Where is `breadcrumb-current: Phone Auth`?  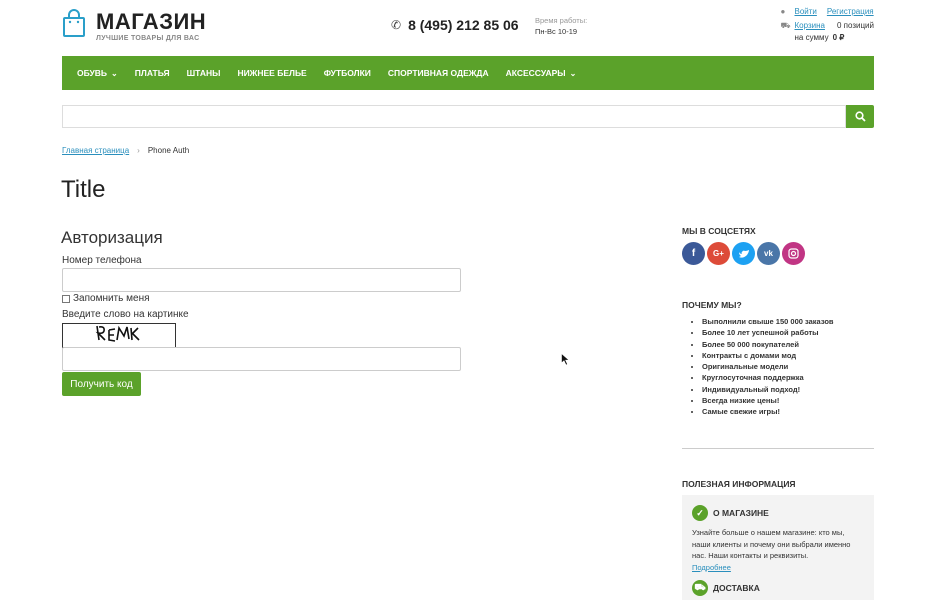 breadcrumb-current: Phone Auth is located at coordinates (168, 150).